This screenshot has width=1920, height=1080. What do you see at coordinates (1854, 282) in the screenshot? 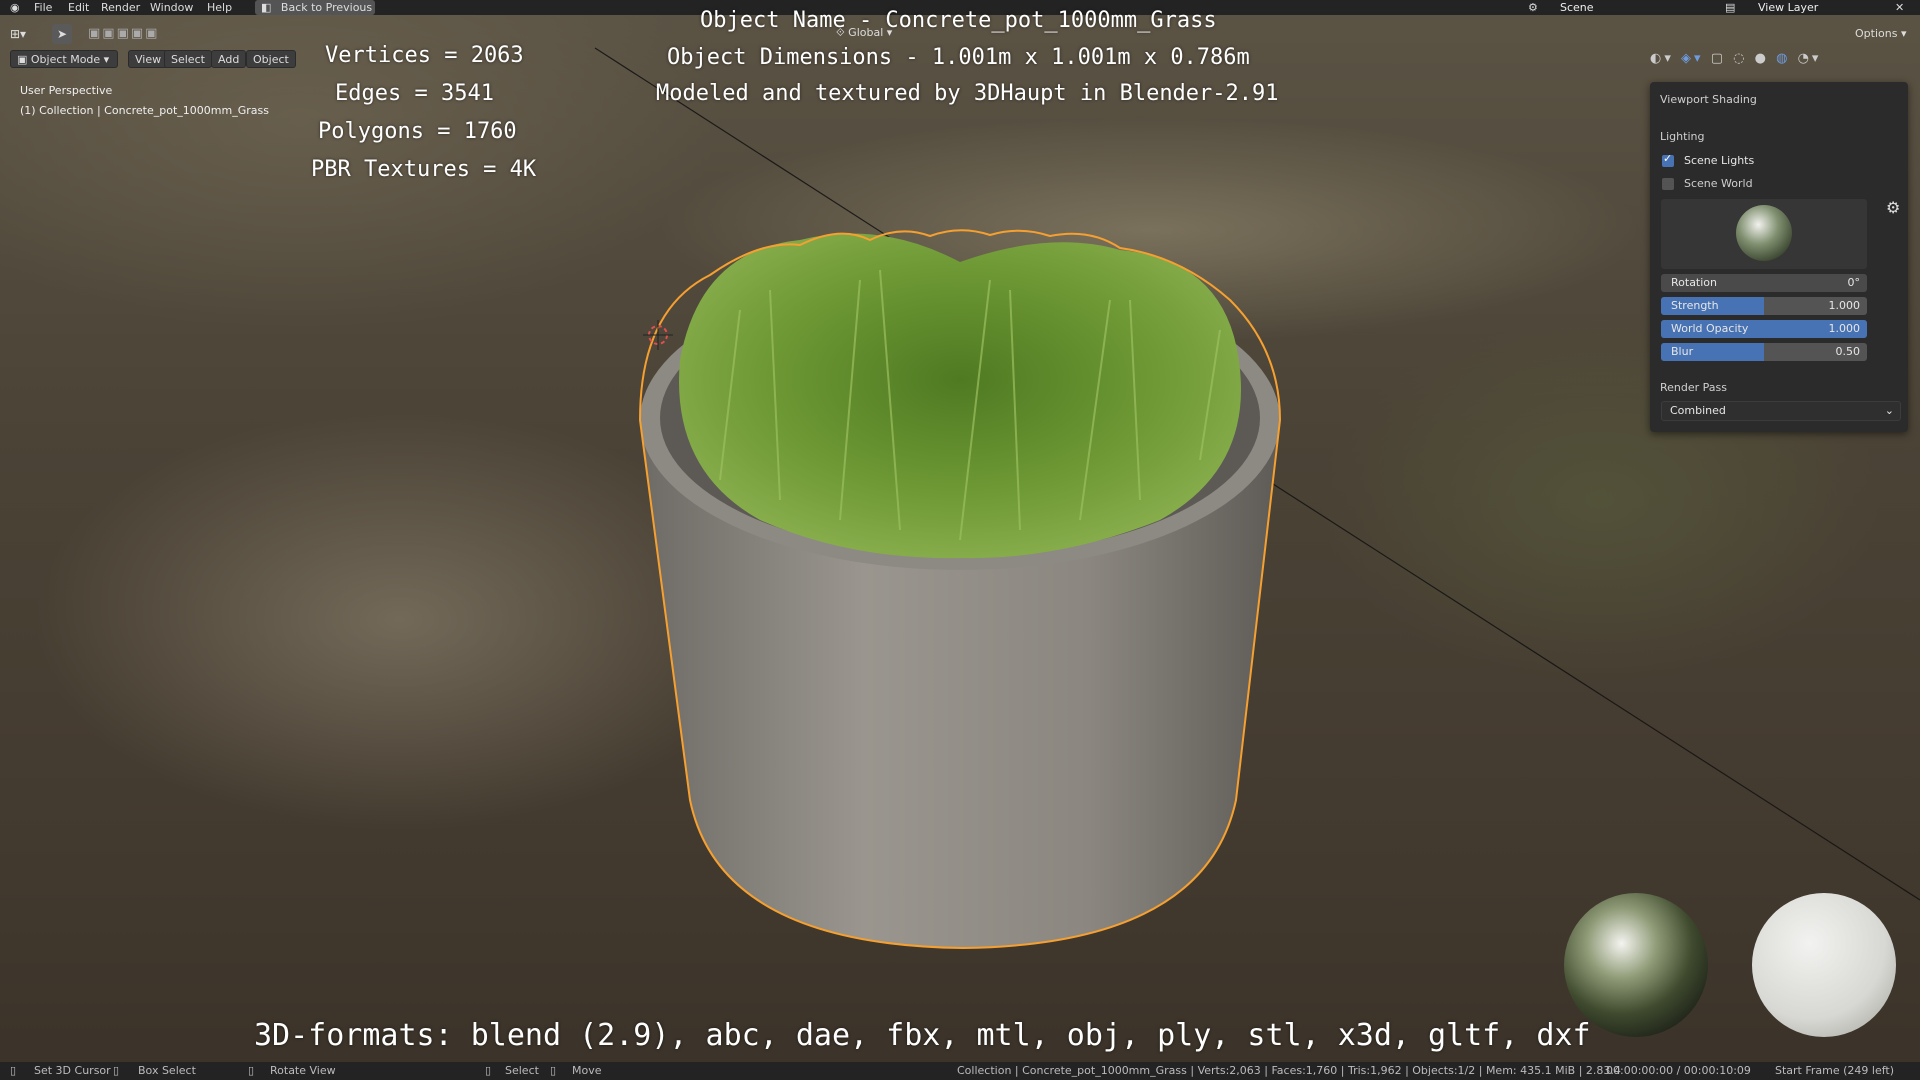
I see `rotation-value: 0°` at bounding box center [1854, 282].